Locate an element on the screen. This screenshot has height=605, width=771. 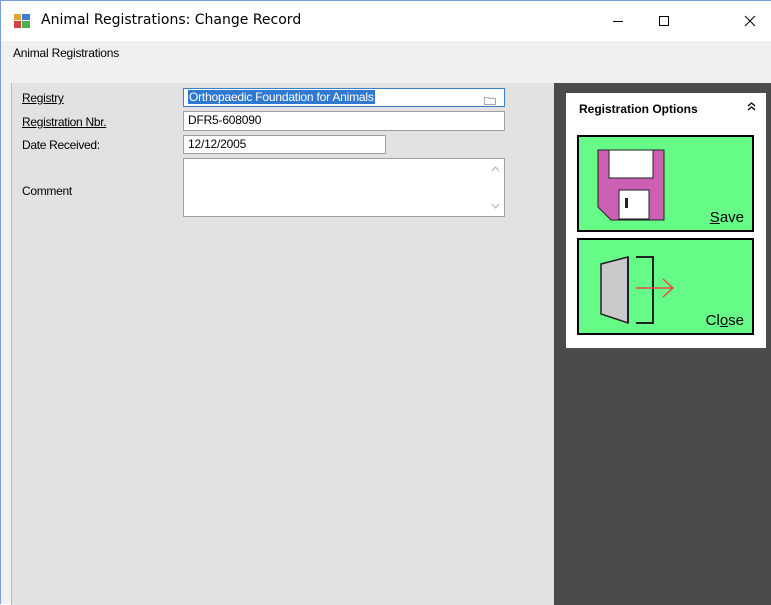
registration-options-box: Registration Options Save Close is located at coordinates (666, 220).